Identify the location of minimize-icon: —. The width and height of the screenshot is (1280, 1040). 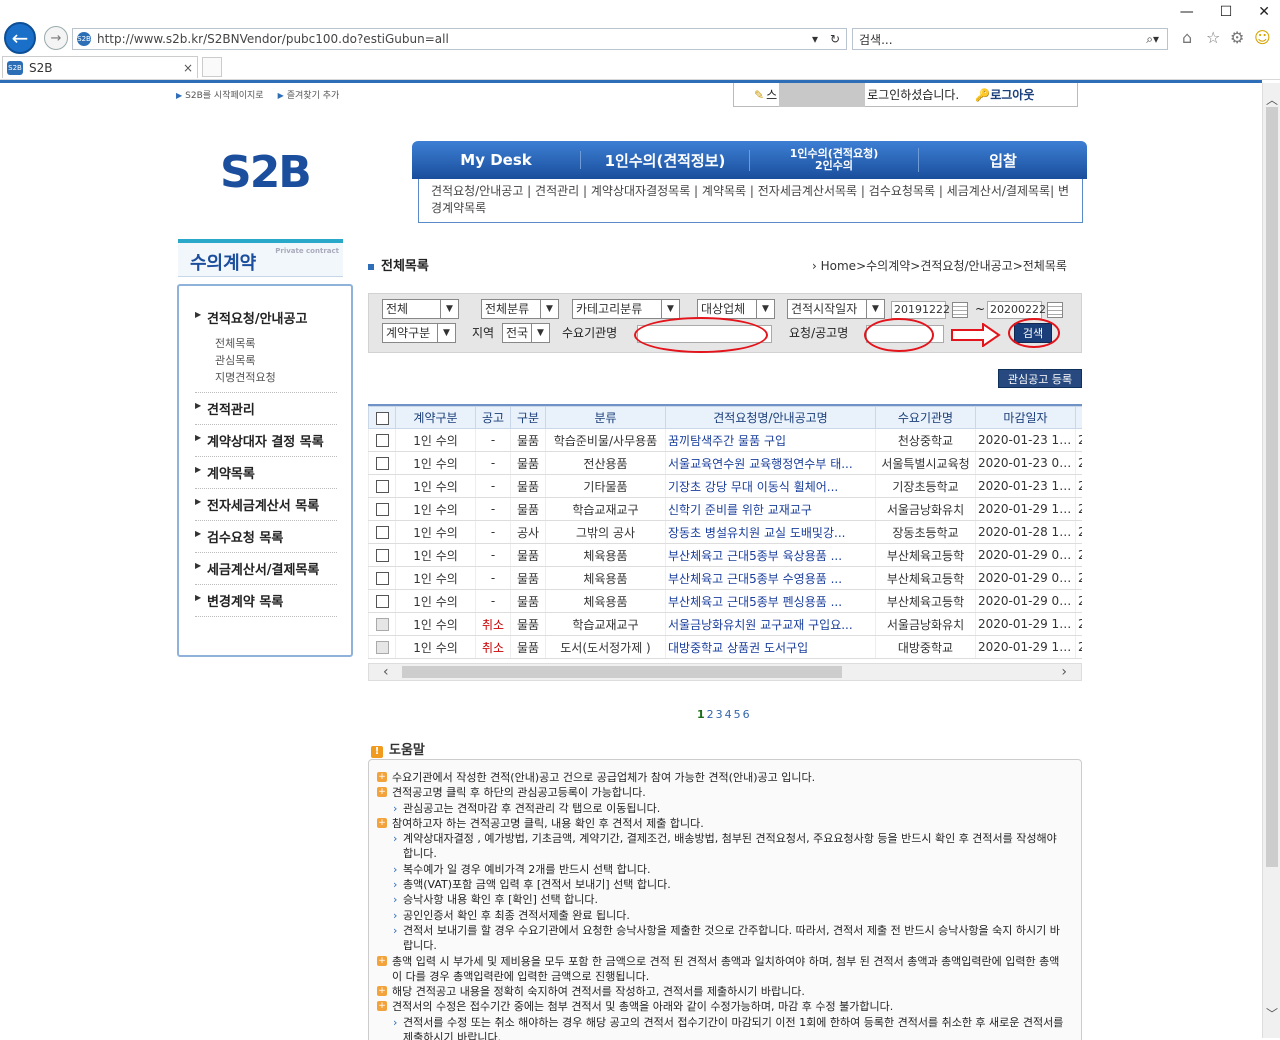
(1187, 12).